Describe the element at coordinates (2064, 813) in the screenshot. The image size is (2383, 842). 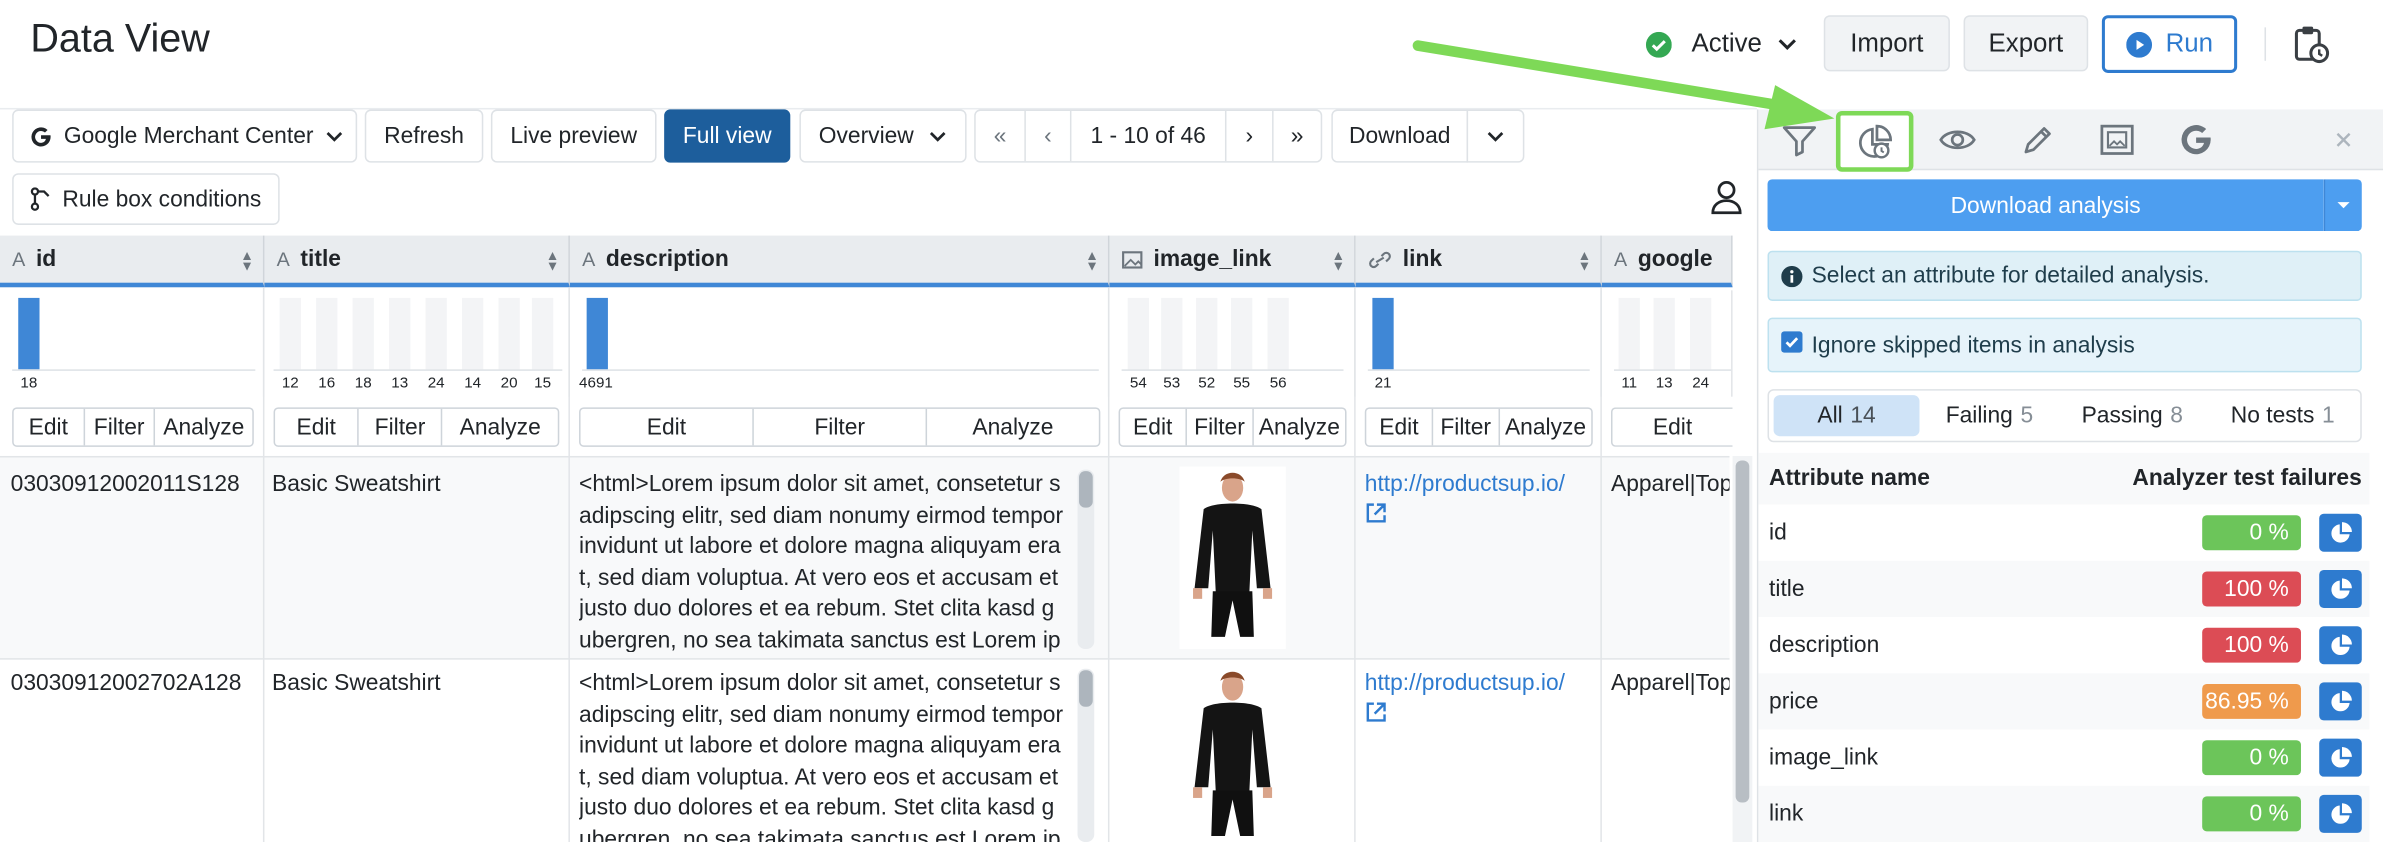
I see `attribute-row: link 0 %` at that location.